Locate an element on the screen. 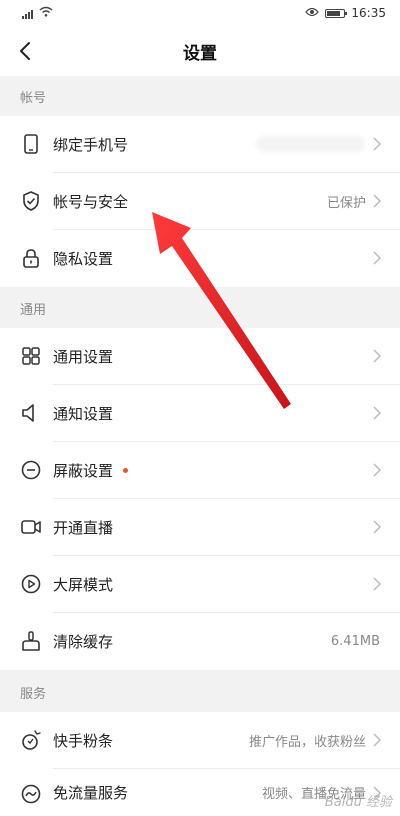 The height and width of the screenshot is (816, 400). status-bar: 16:35 is located at coordinates (200, 13).